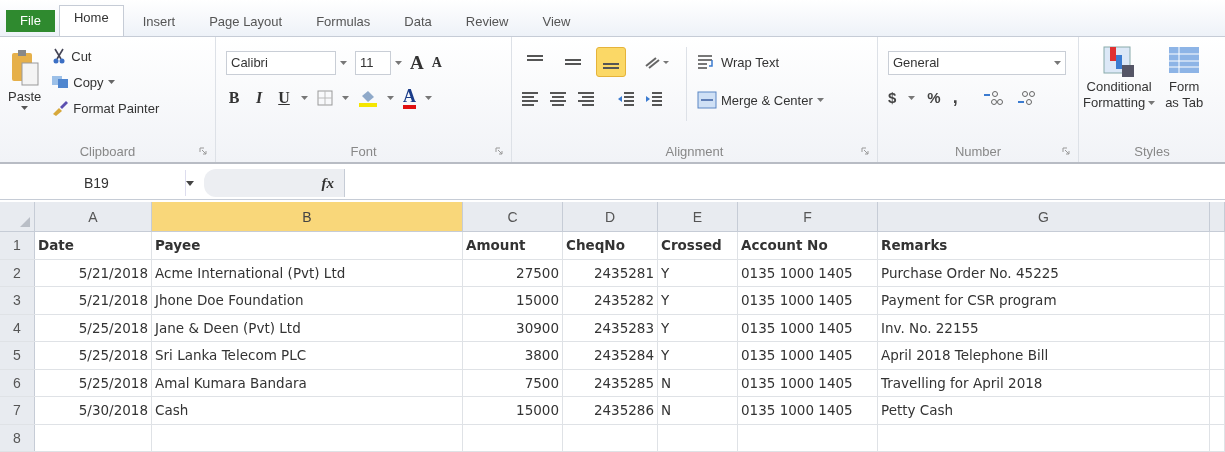 The width and height of the screenshot is (1225, 452). What do you see at coordinates (808, 216) in the screenshot?
I see `column-header: F` at bounding box center [808, 216].